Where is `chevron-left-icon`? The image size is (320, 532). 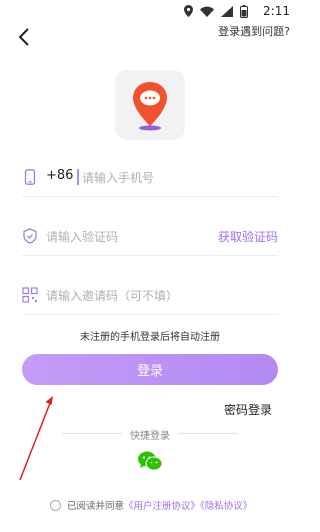 chevron-left-icon is located at coordinates (23, 37).